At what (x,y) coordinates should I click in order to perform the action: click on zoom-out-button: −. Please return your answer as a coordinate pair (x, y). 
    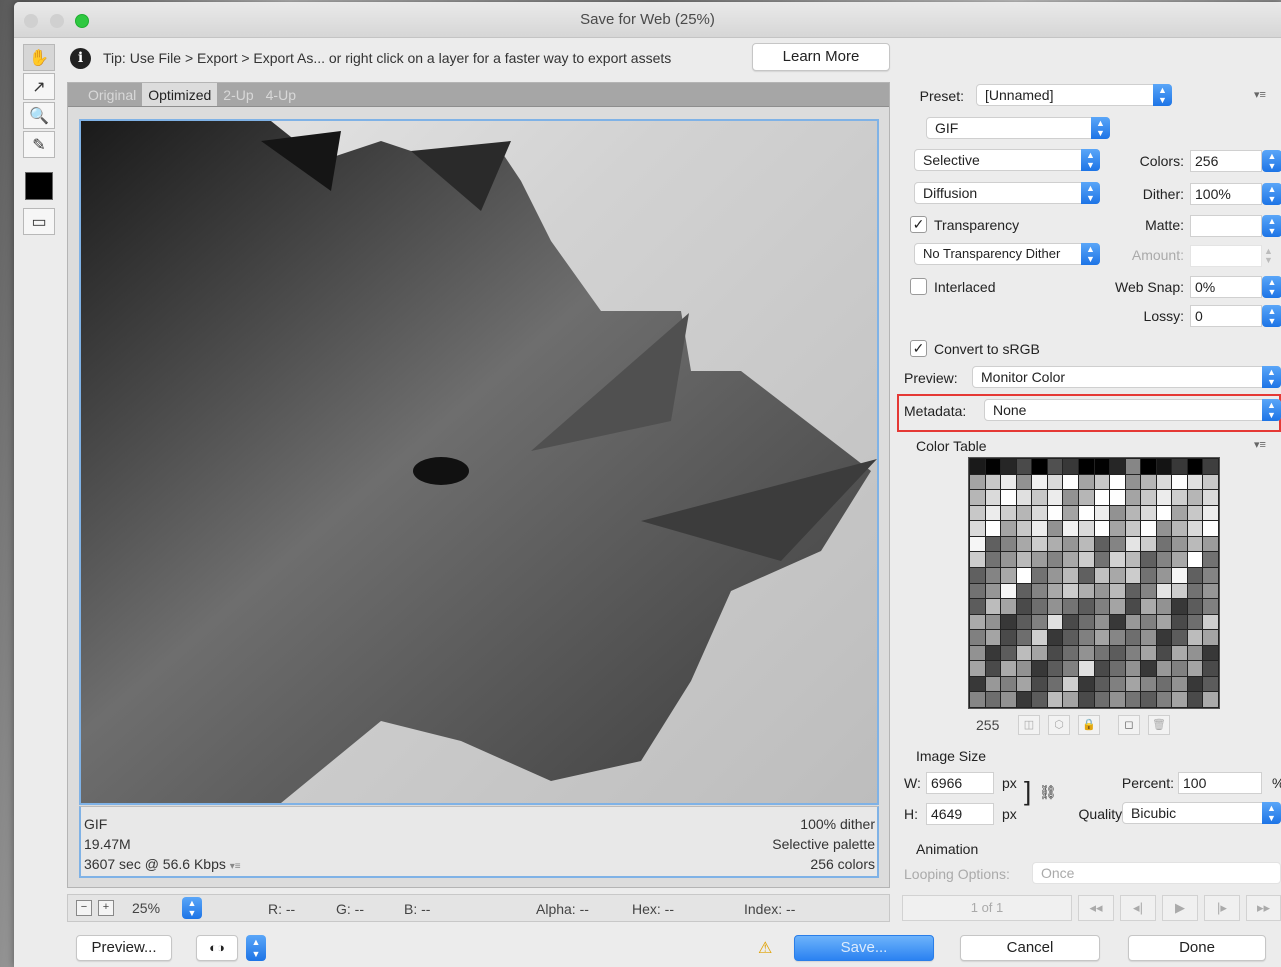
    Looking at the image, I should click on (84, 908).